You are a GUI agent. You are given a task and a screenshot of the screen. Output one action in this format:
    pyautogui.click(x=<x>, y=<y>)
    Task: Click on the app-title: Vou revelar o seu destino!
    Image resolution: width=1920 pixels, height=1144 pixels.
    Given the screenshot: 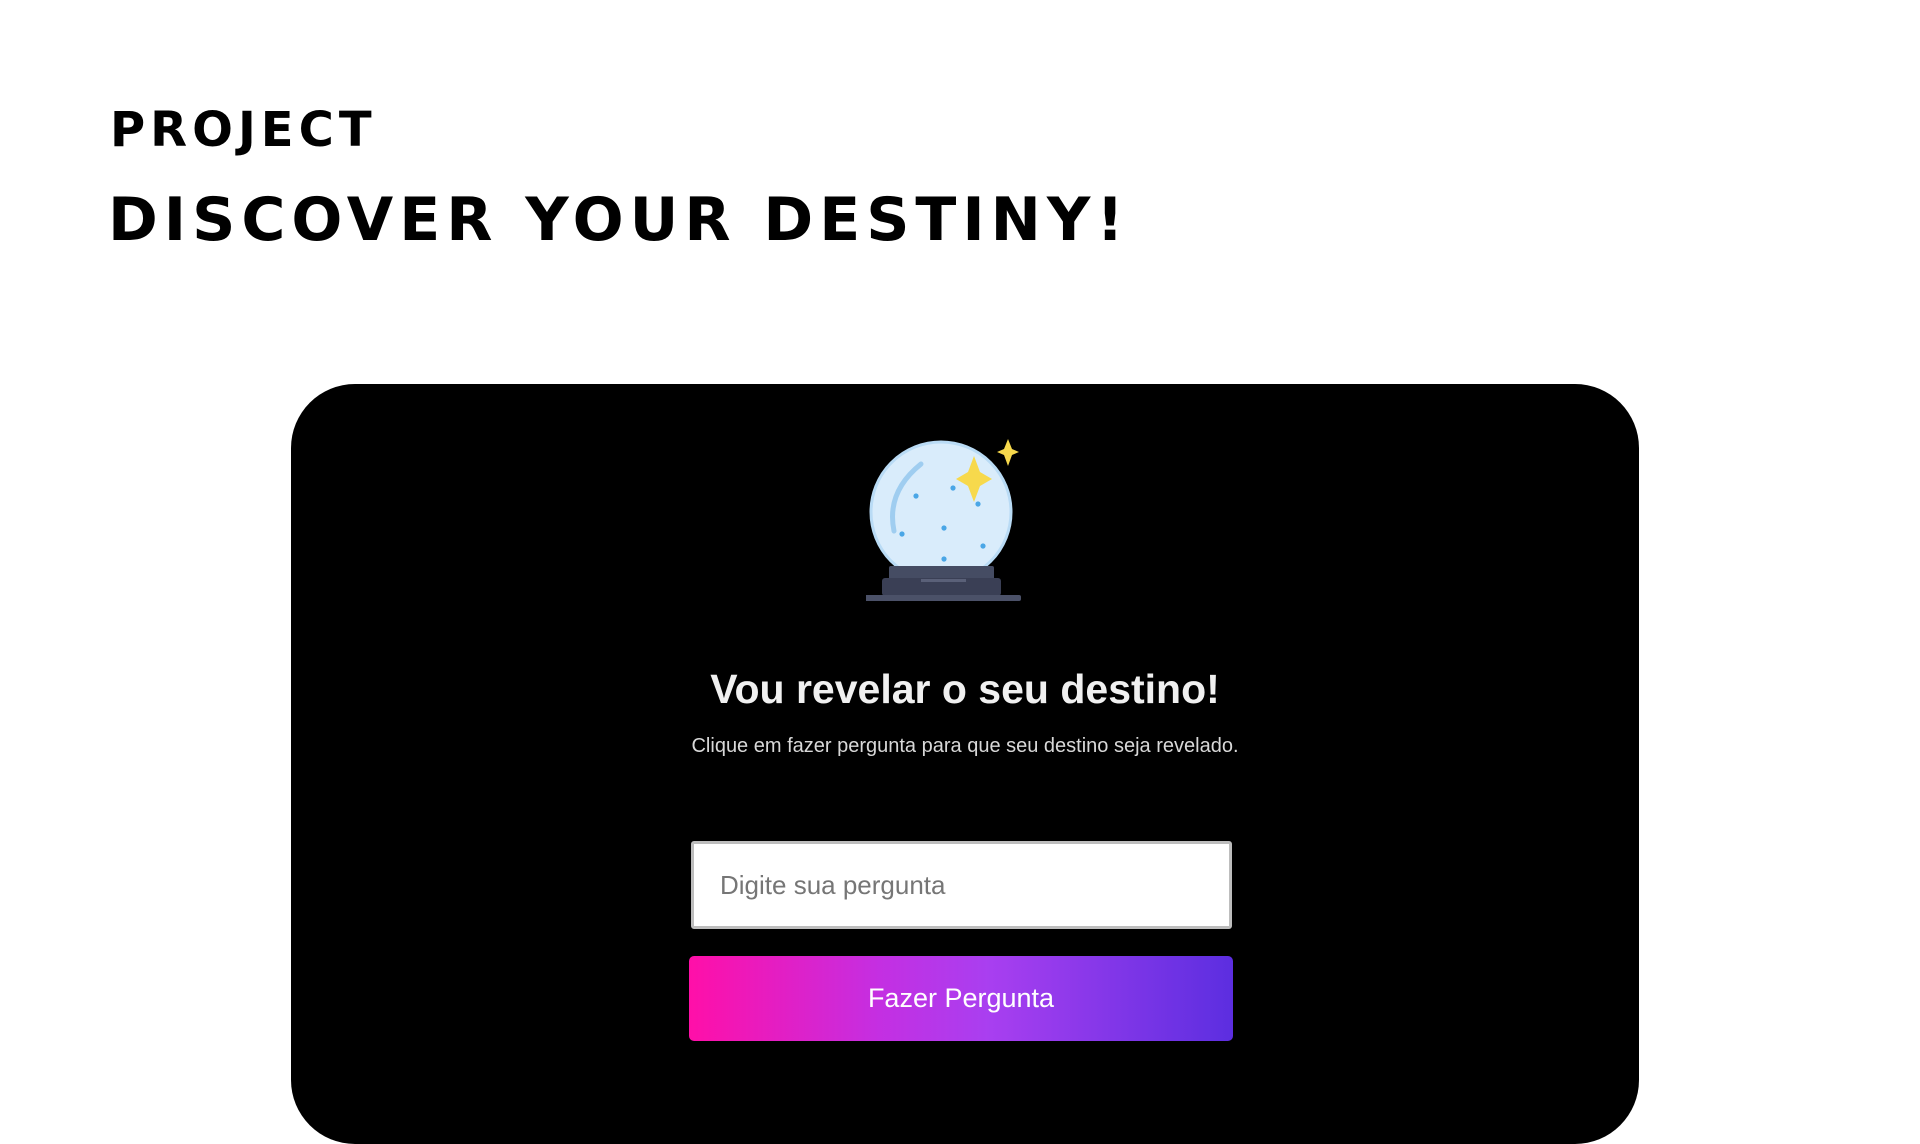 What is the action you would take?
    pyautogui.click(x=965, y=689)
    